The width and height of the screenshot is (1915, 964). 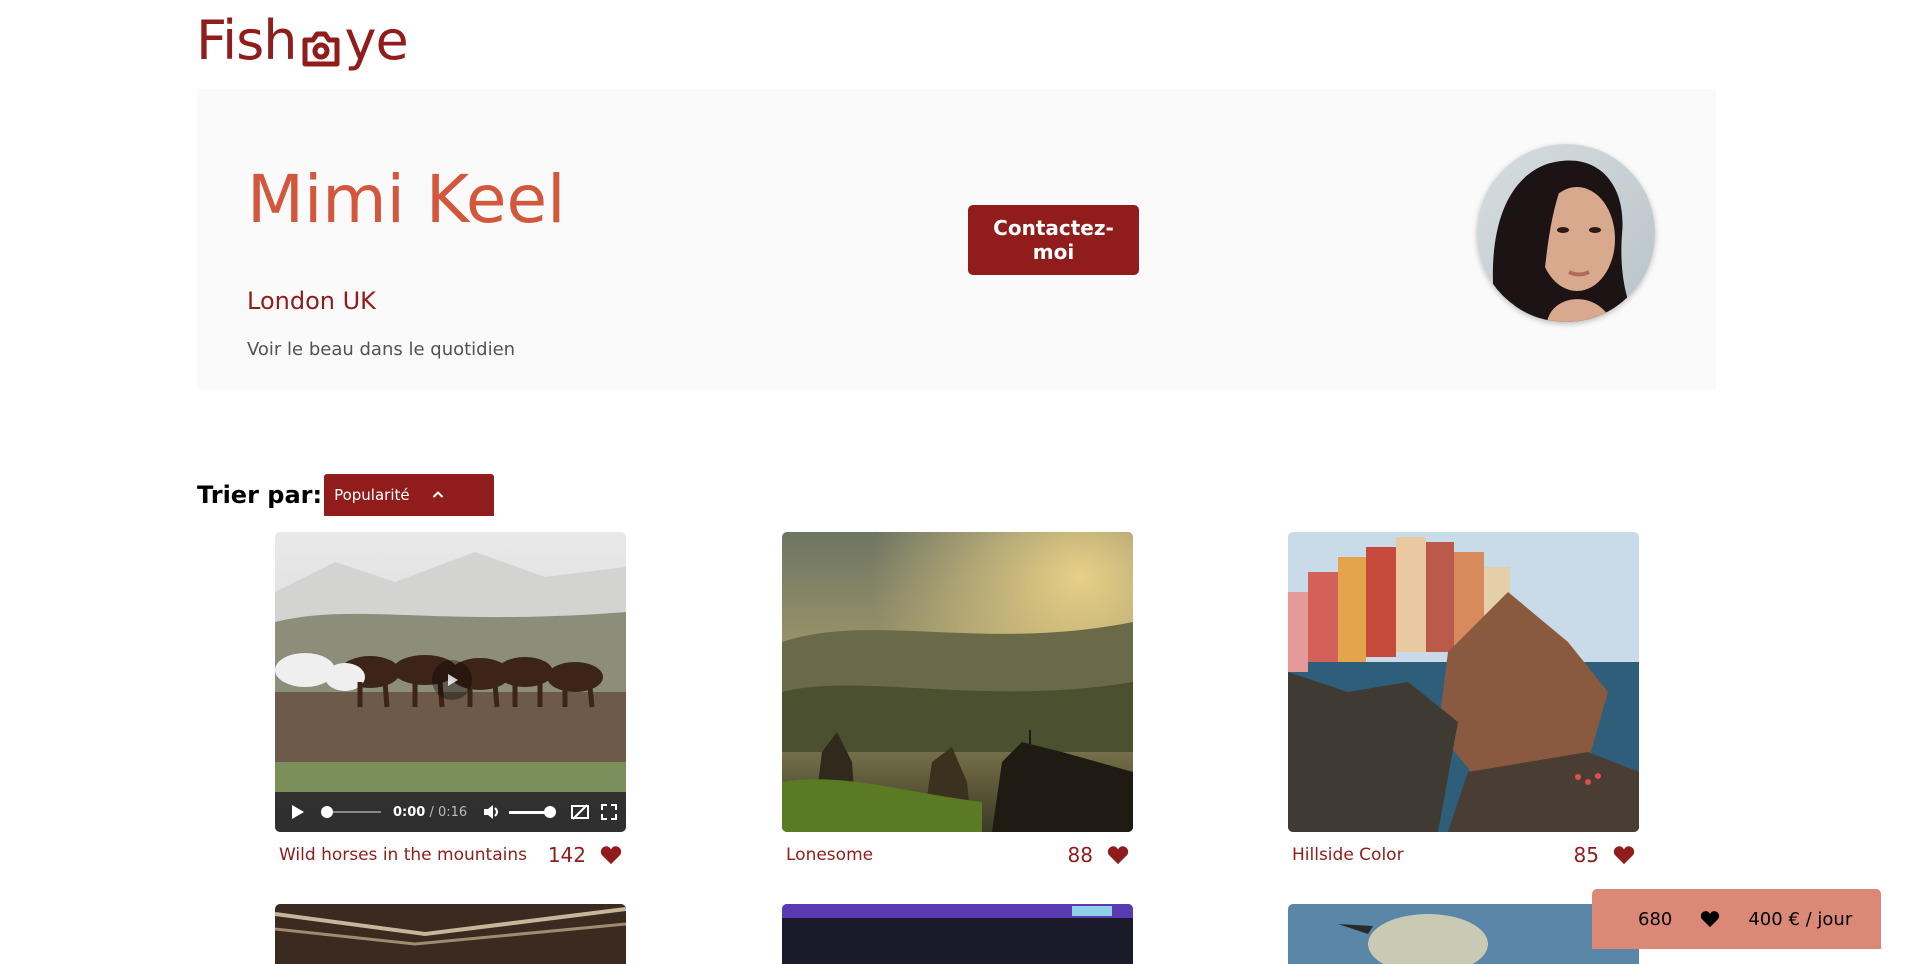 What do you see at coordinates (1800, 919) in the screenshot?
I see `daily-price: 400 € / jour` at bounding box center [1800, 919].